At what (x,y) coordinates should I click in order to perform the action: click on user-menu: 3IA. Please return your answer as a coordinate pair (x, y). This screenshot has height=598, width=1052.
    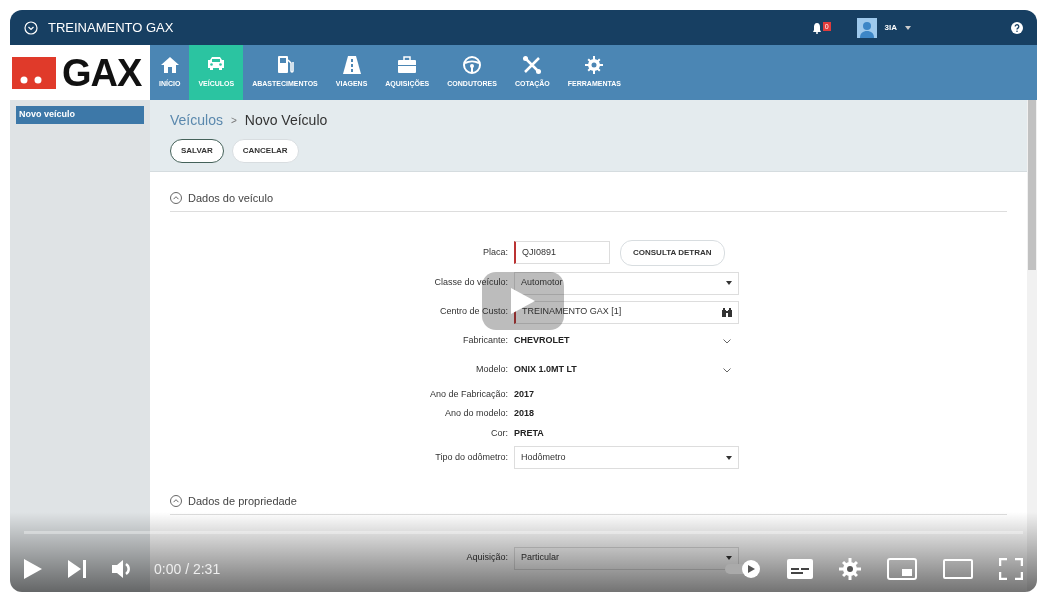
    Looking at the image, I should click on (897, 27).